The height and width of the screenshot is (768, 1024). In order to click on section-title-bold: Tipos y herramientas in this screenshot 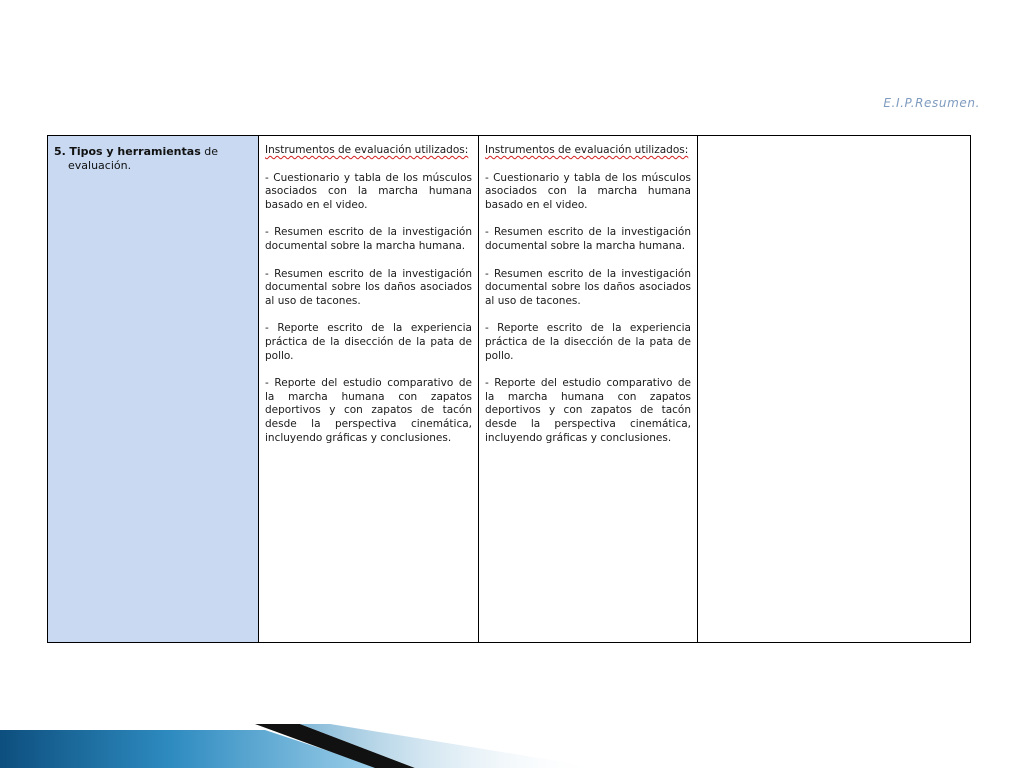, I will do `click(135, 151)`.